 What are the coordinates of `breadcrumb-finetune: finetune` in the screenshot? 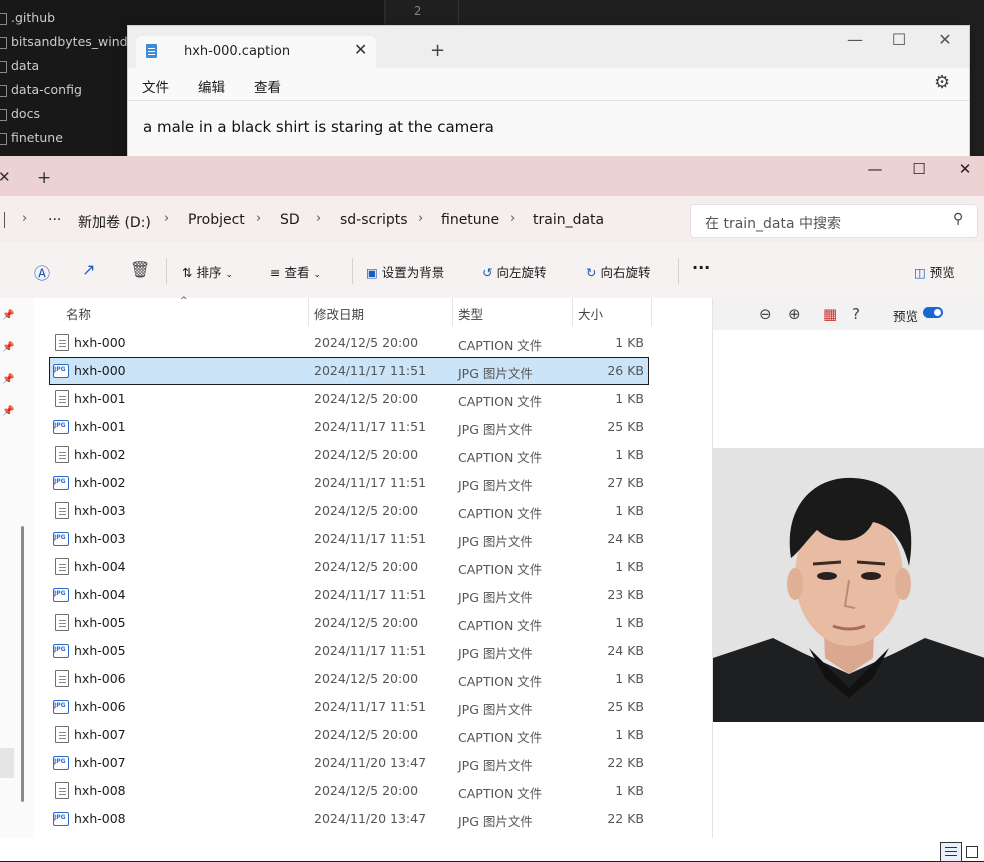 It's located at (470, 220).